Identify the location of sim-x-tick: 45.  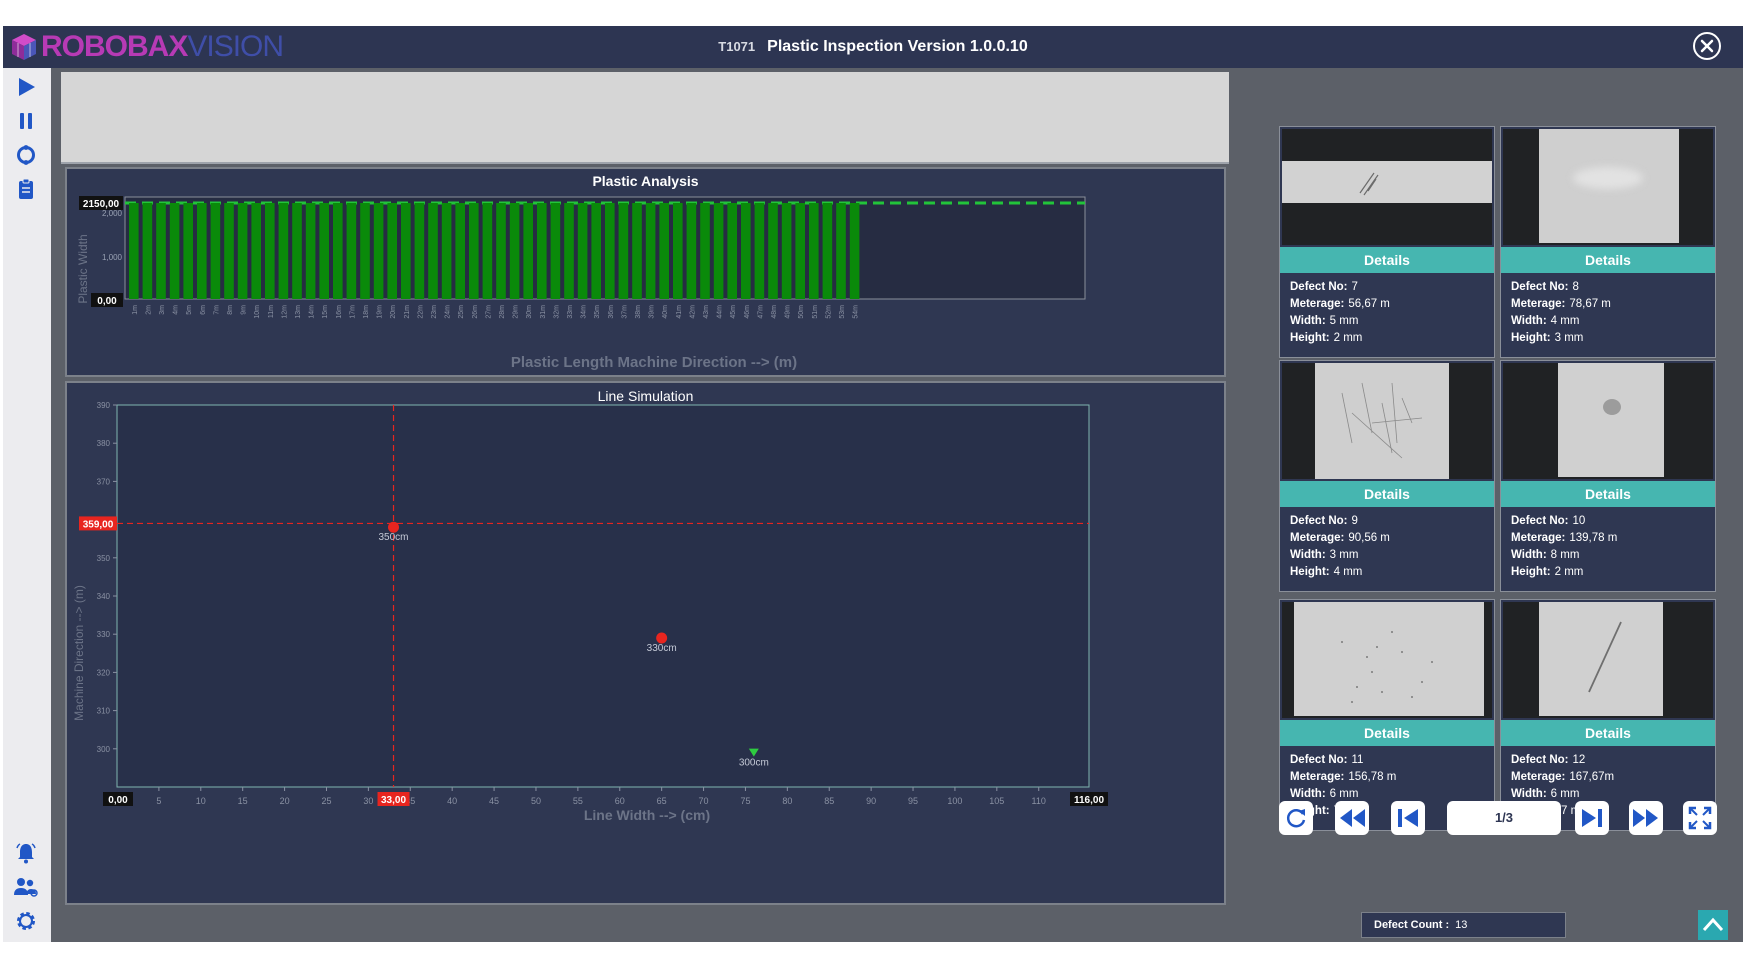
(494, 801).